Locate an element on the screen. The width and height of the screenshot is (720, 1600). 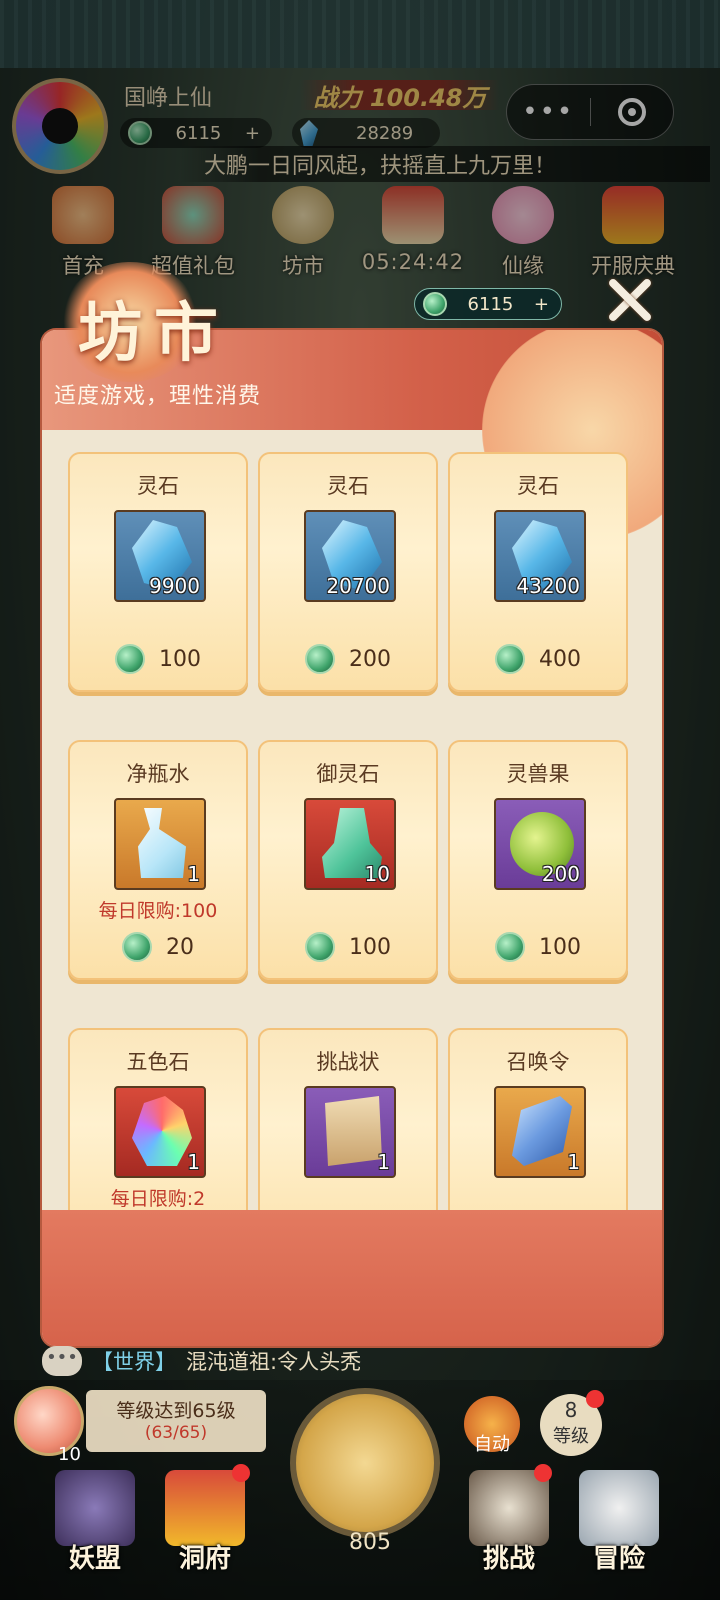
price-amount: 400 is located at coordinates (560, 659).